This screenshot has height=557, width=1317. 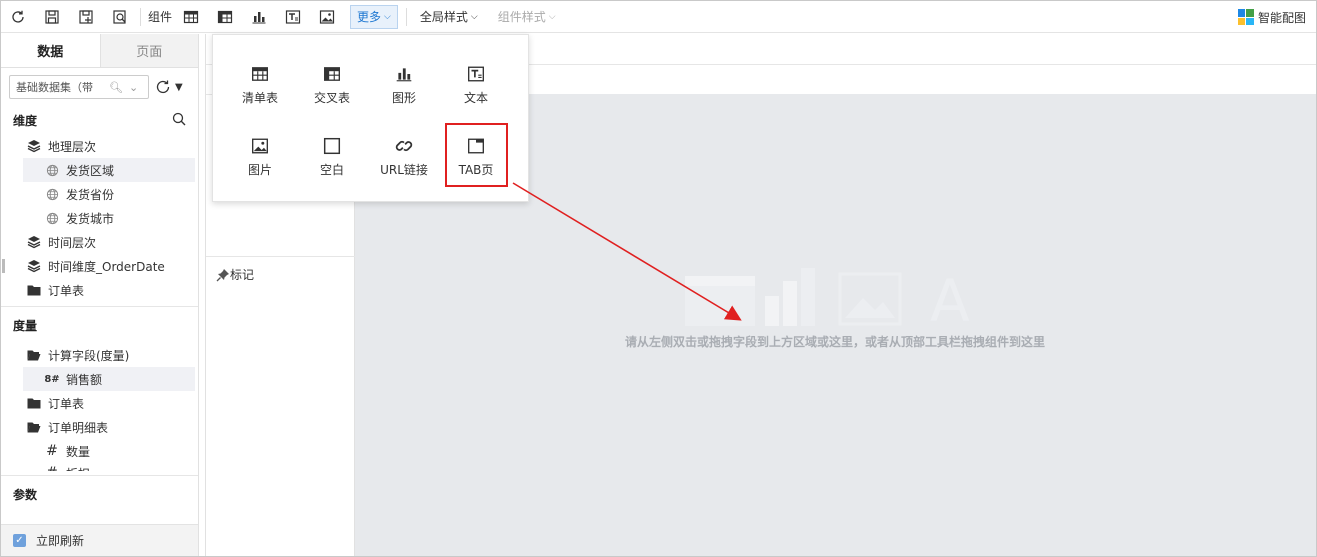 I want to click on tree-item-calc-fields: 计算字段(度量), so click(x=99, y=355).